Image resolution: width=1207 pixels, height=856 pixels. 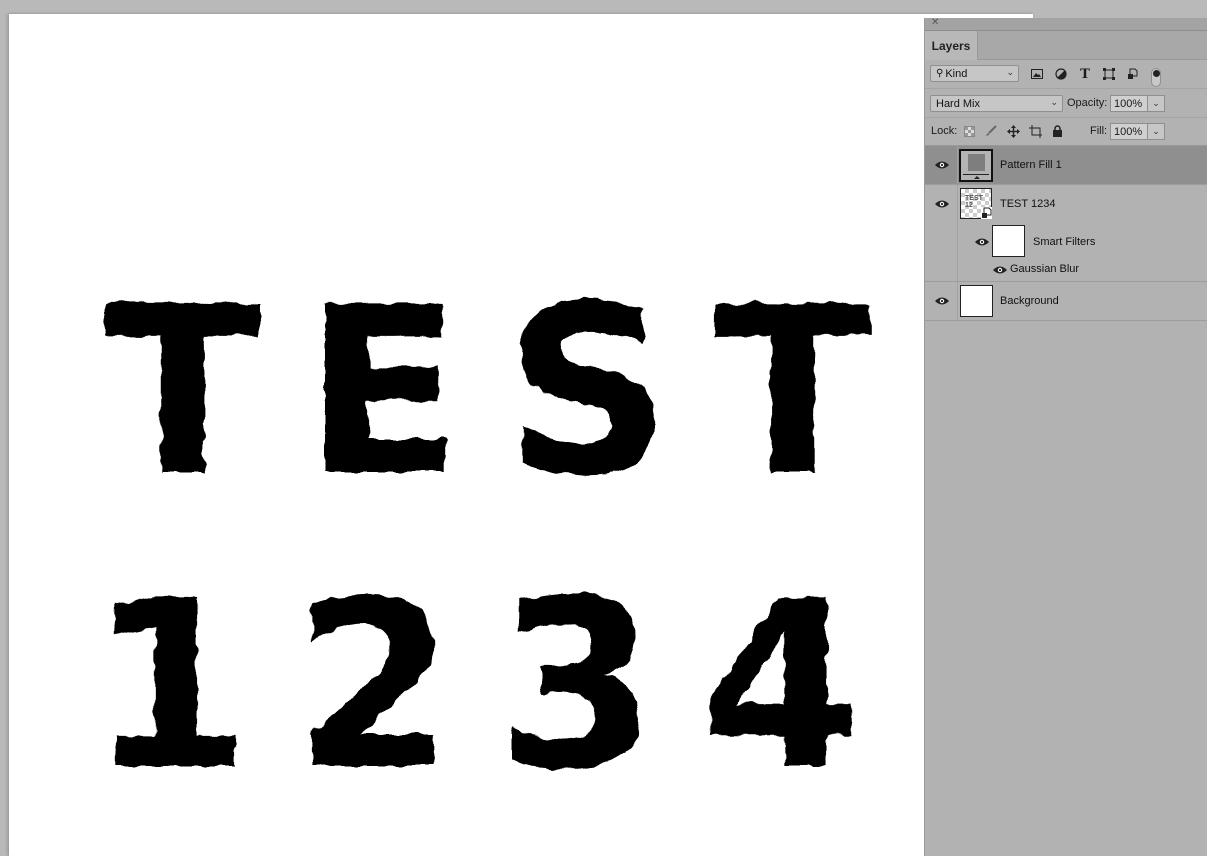 I want to click on opacity-input: 100%, so click(x=1129, y=103).